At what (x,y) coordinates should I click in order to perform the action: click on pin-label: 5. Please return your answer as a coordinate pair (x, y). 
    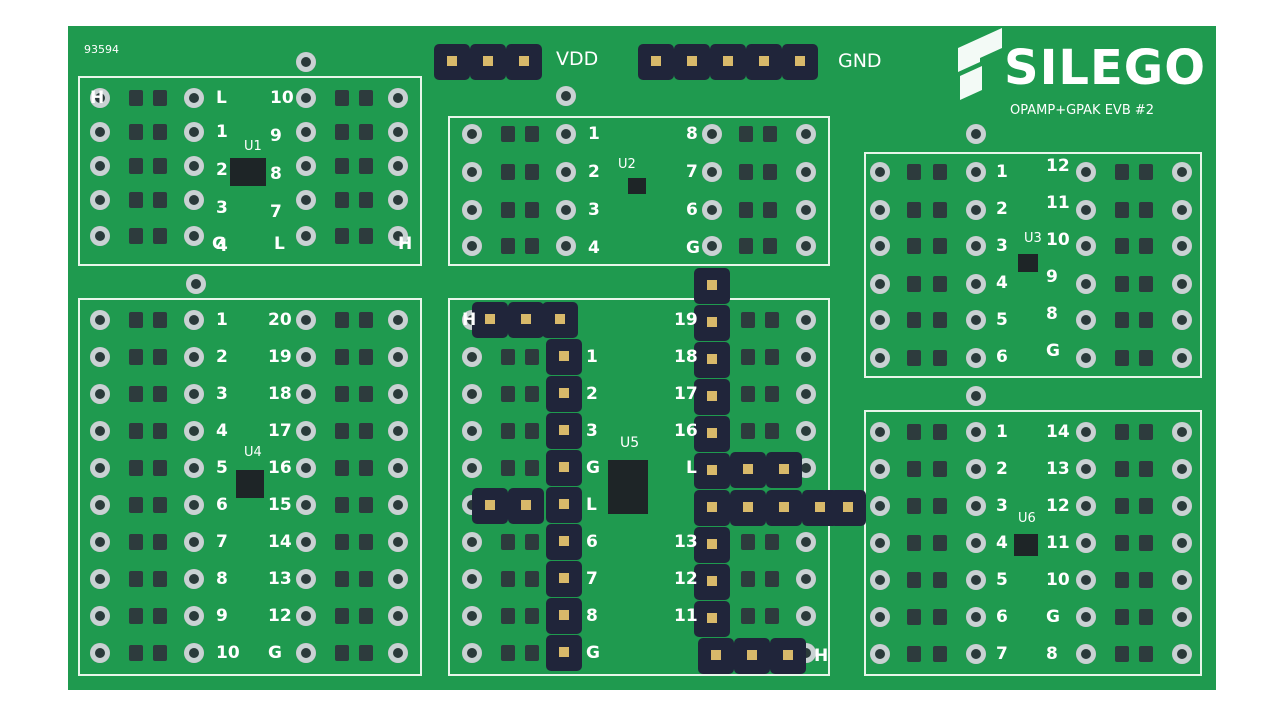
    Looking at the image, I should click on (1002, 320).